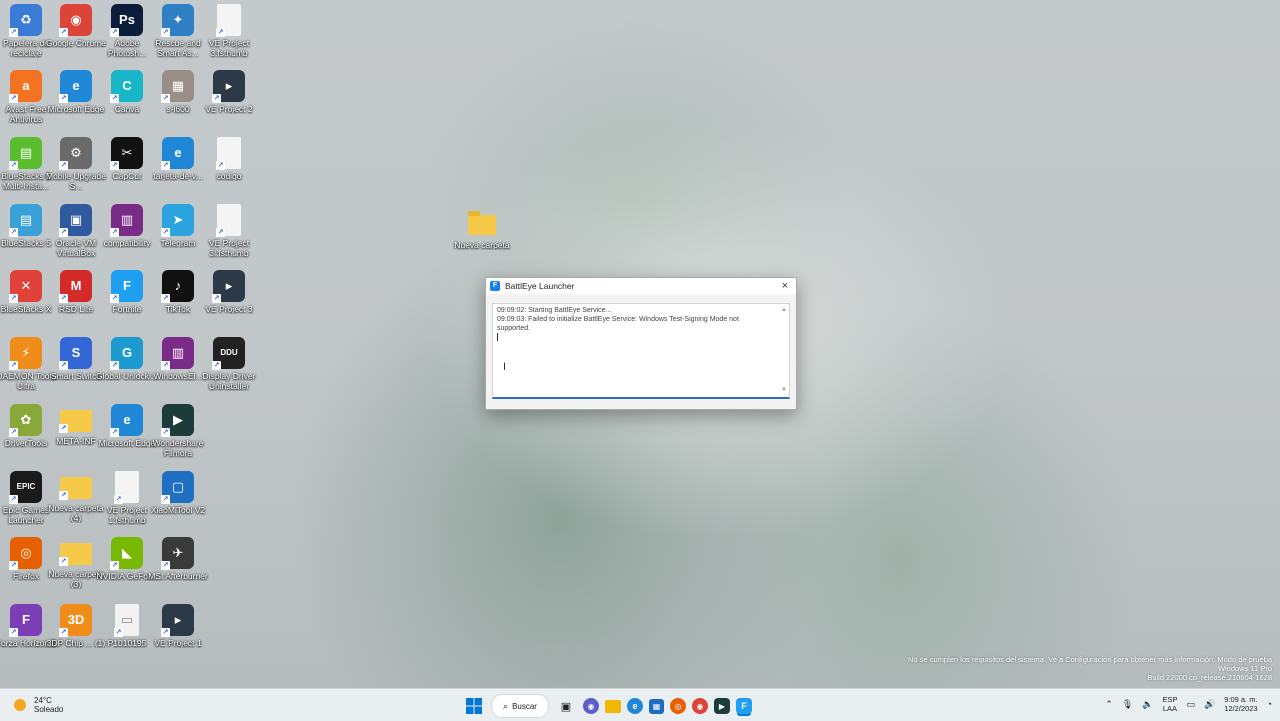  I want to click on desktop-icon: ▶ ↗ Wondershare Filmora, so click(178, 431).